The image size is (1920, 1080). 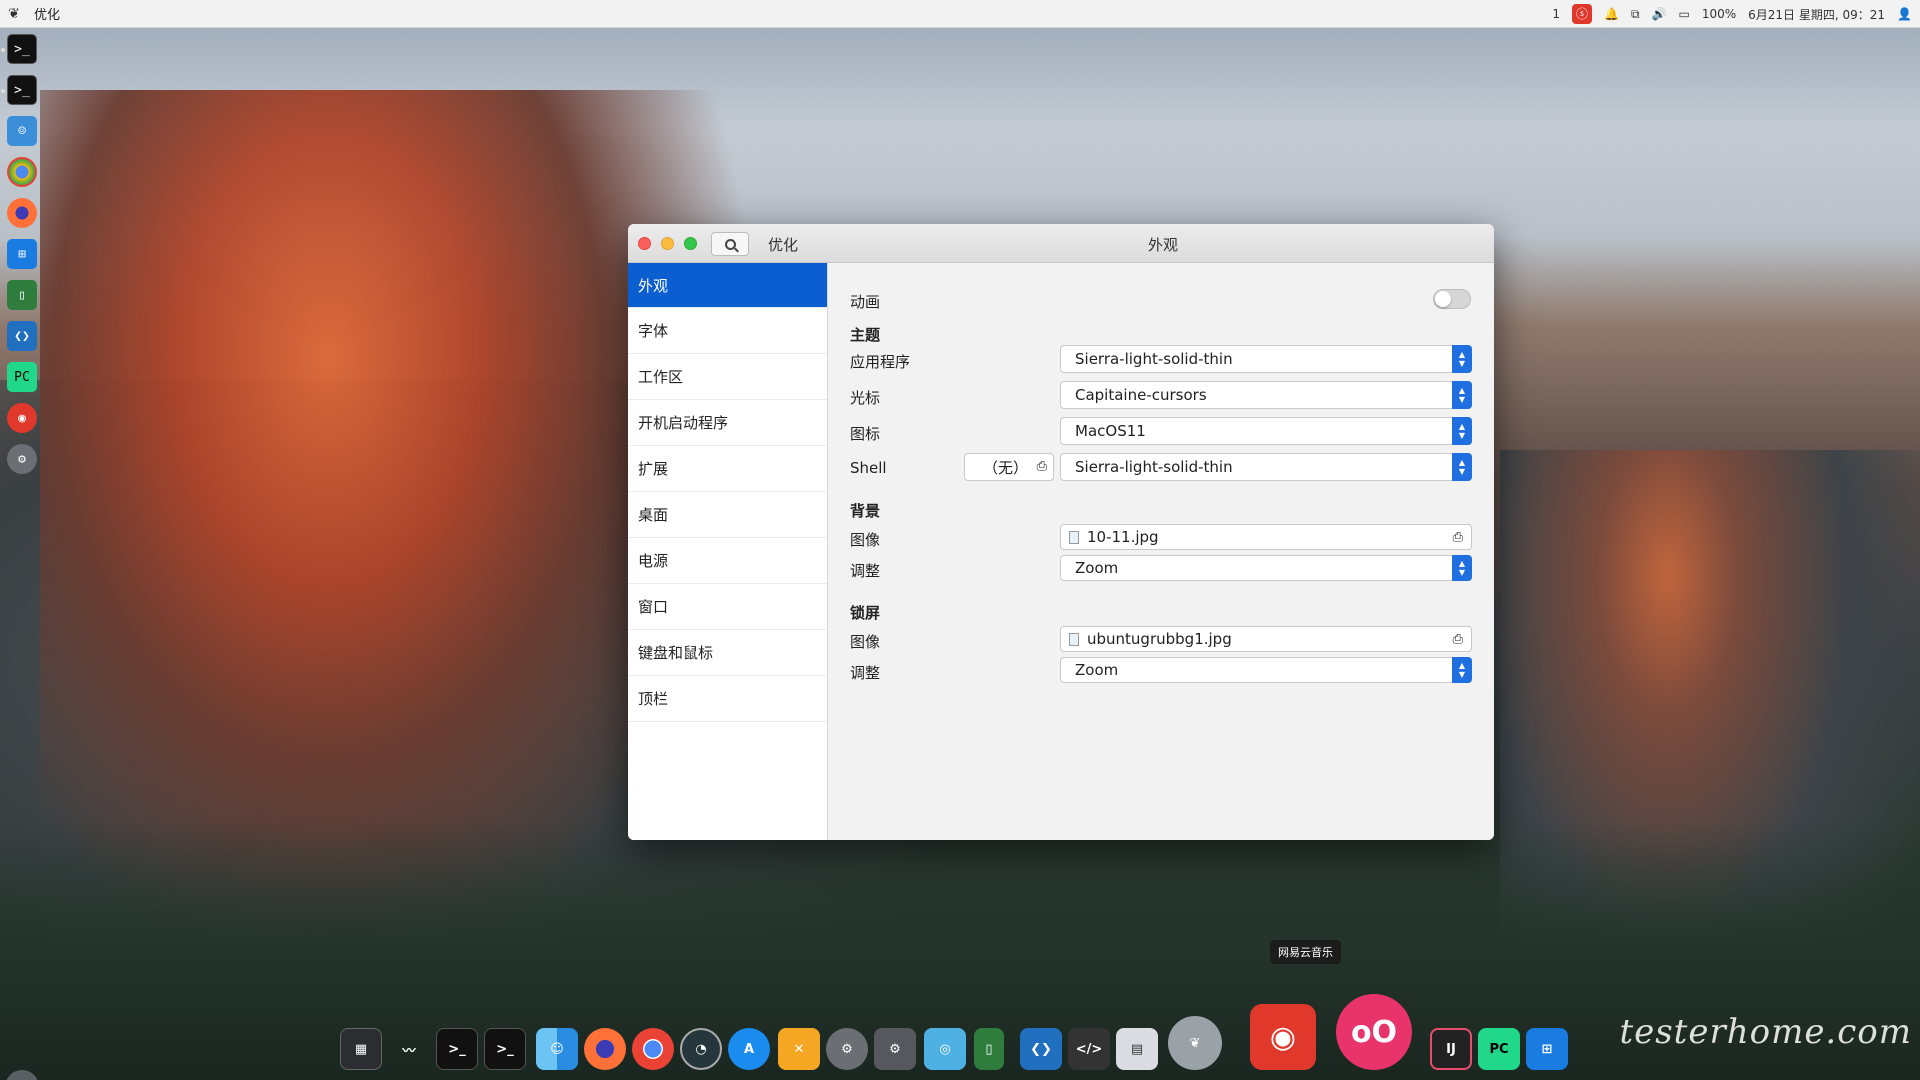 What do you see at coordinates (1732, 14) in the screenshot?
I see `status-area: 1 ⓢ 🔔 ⧉ 🔊 ▭ 100% 6月21日 星期四, 09：21 👤` at bounding box center [1732, 14].